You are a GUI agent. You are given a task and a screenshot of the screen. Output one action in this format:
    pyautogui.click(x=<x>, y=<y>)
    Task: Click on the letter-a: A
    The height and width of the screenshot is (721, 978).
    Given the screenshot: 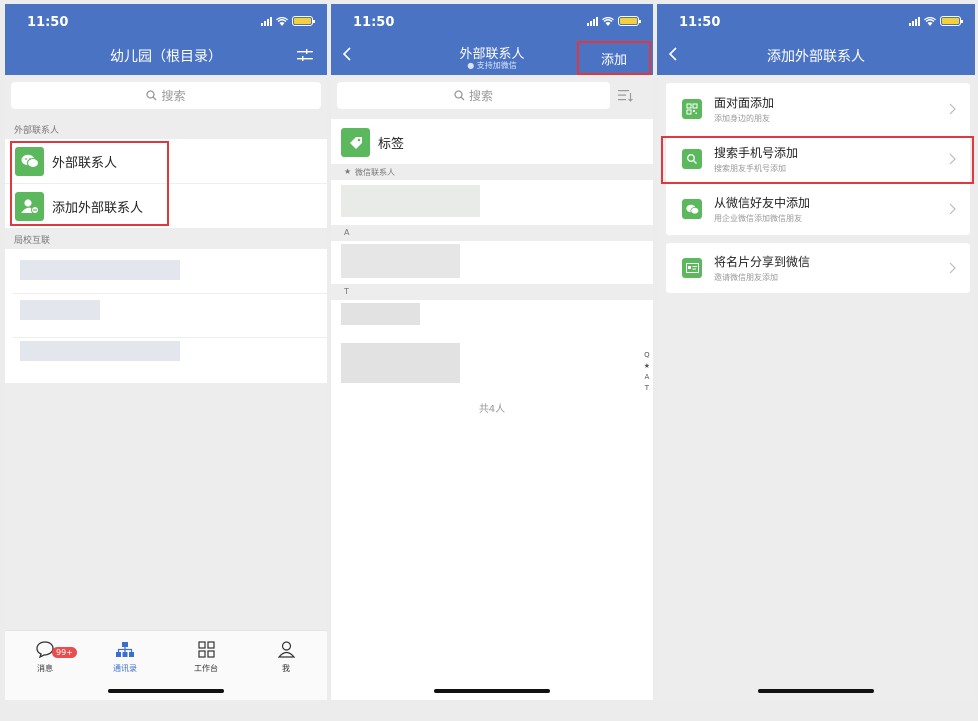 What is the action you would take?
    pyautogui.click(x=347, y=232)
    